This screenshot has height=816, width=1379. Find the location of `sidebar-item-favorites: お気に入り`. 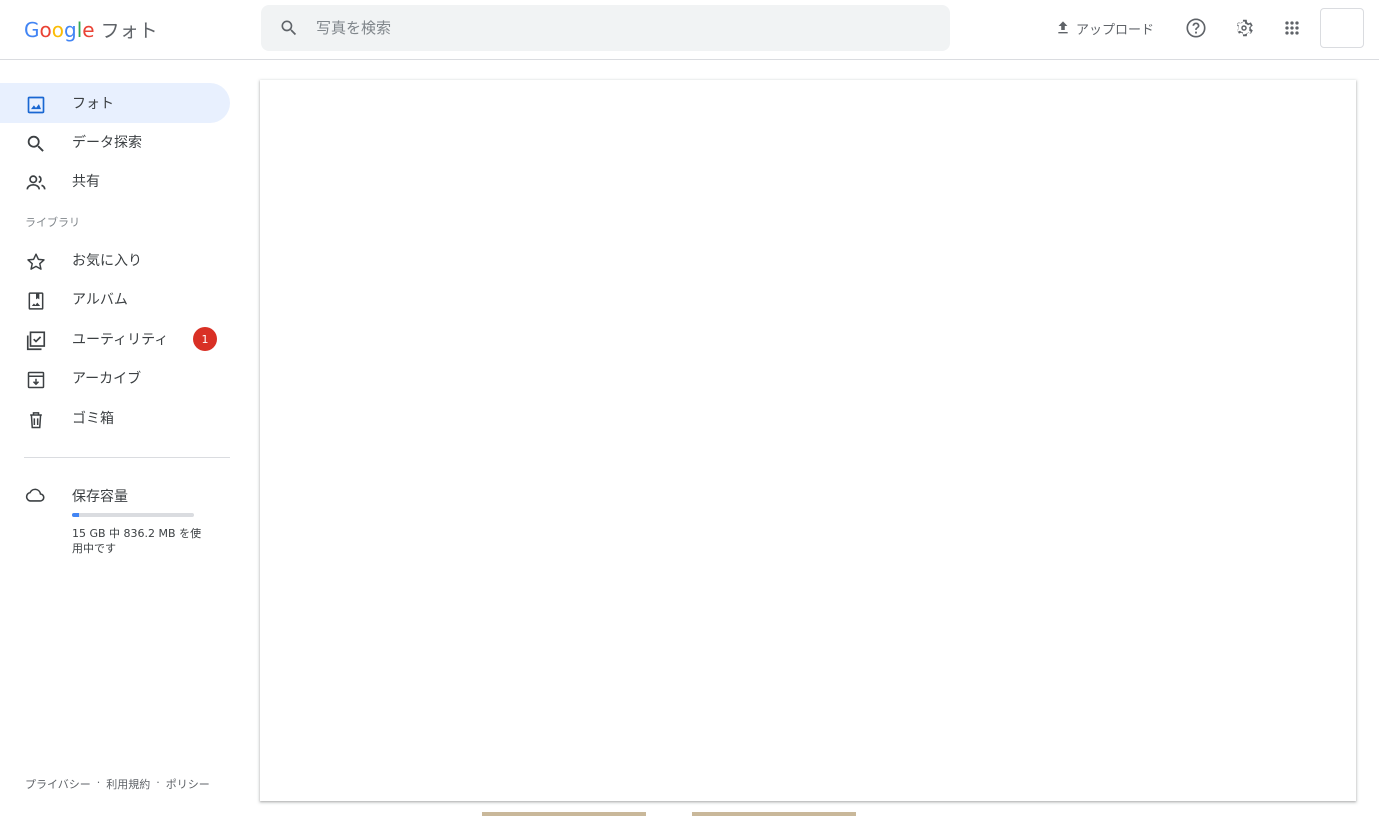

sidebar-item-favorites: お気に入り is located at coordinates (115, 260).